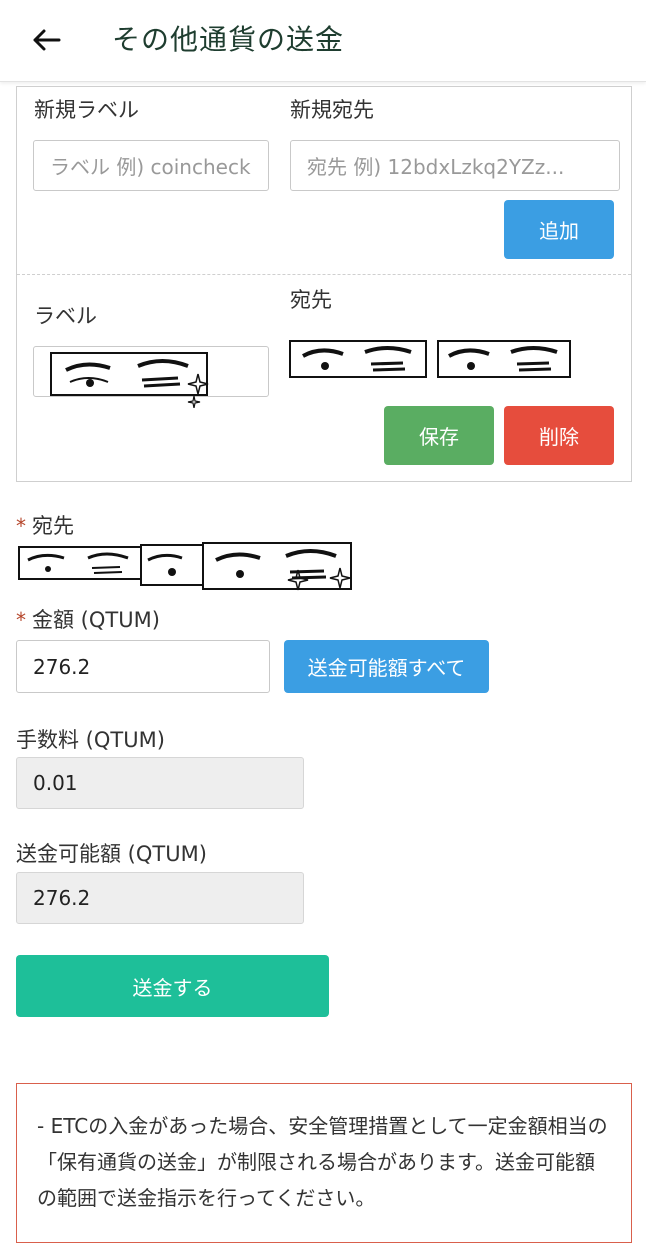  Describe the element at coordinates (88, 620) in the screenshot. I see `amount-title: * 金額 (QTUM)` at that location.